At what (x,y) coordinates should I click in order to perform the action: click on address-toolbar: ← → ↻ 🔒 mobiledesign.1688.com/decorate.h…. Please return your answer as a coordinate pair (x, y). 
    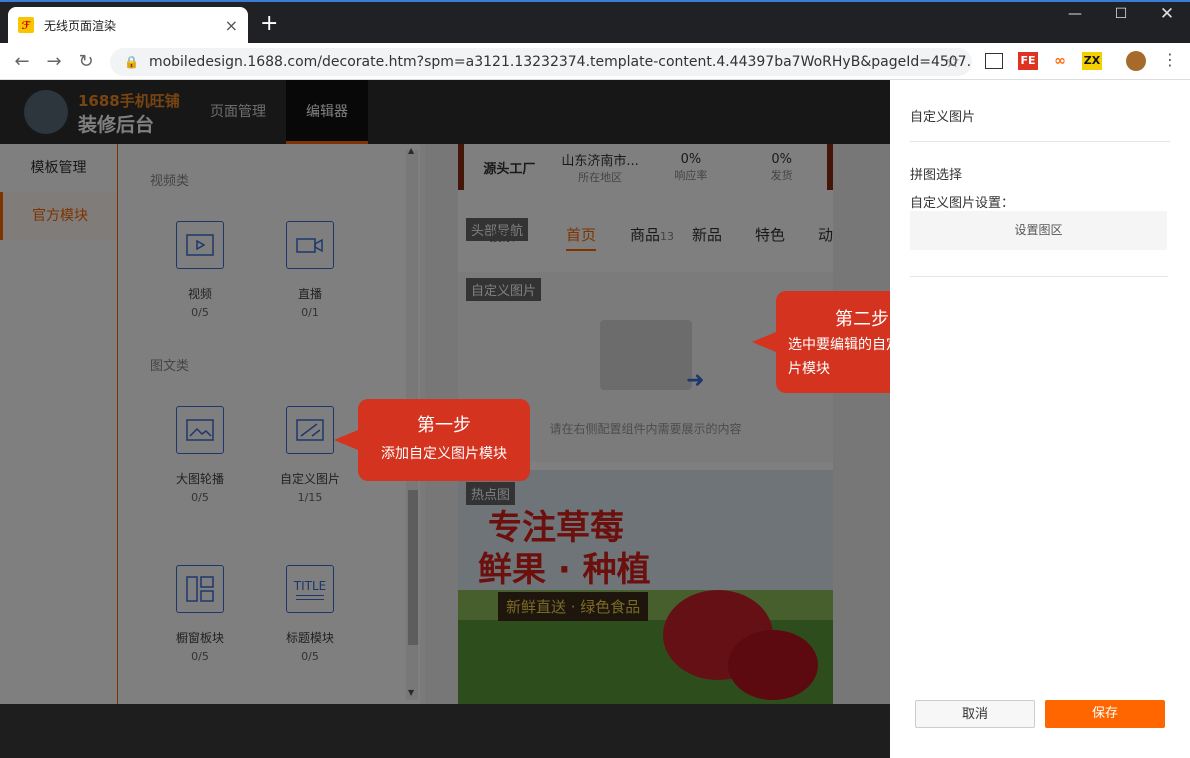
    Looking at the image, I should click on (595, 61).